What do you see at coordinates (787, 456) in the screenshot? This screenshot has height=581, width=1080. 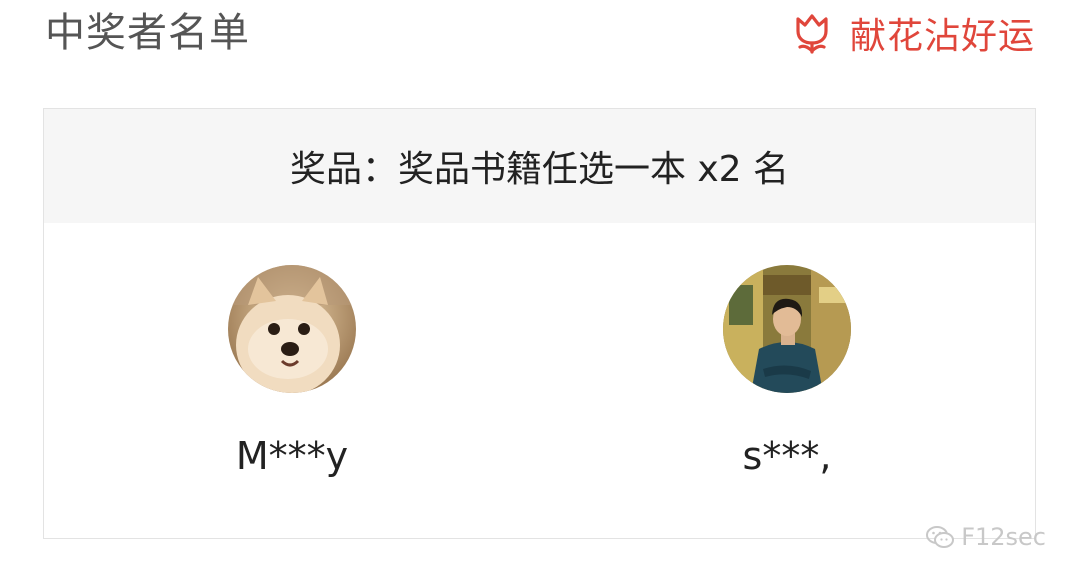 I see `winner-name: s***,` at bounding box center [787, 456].